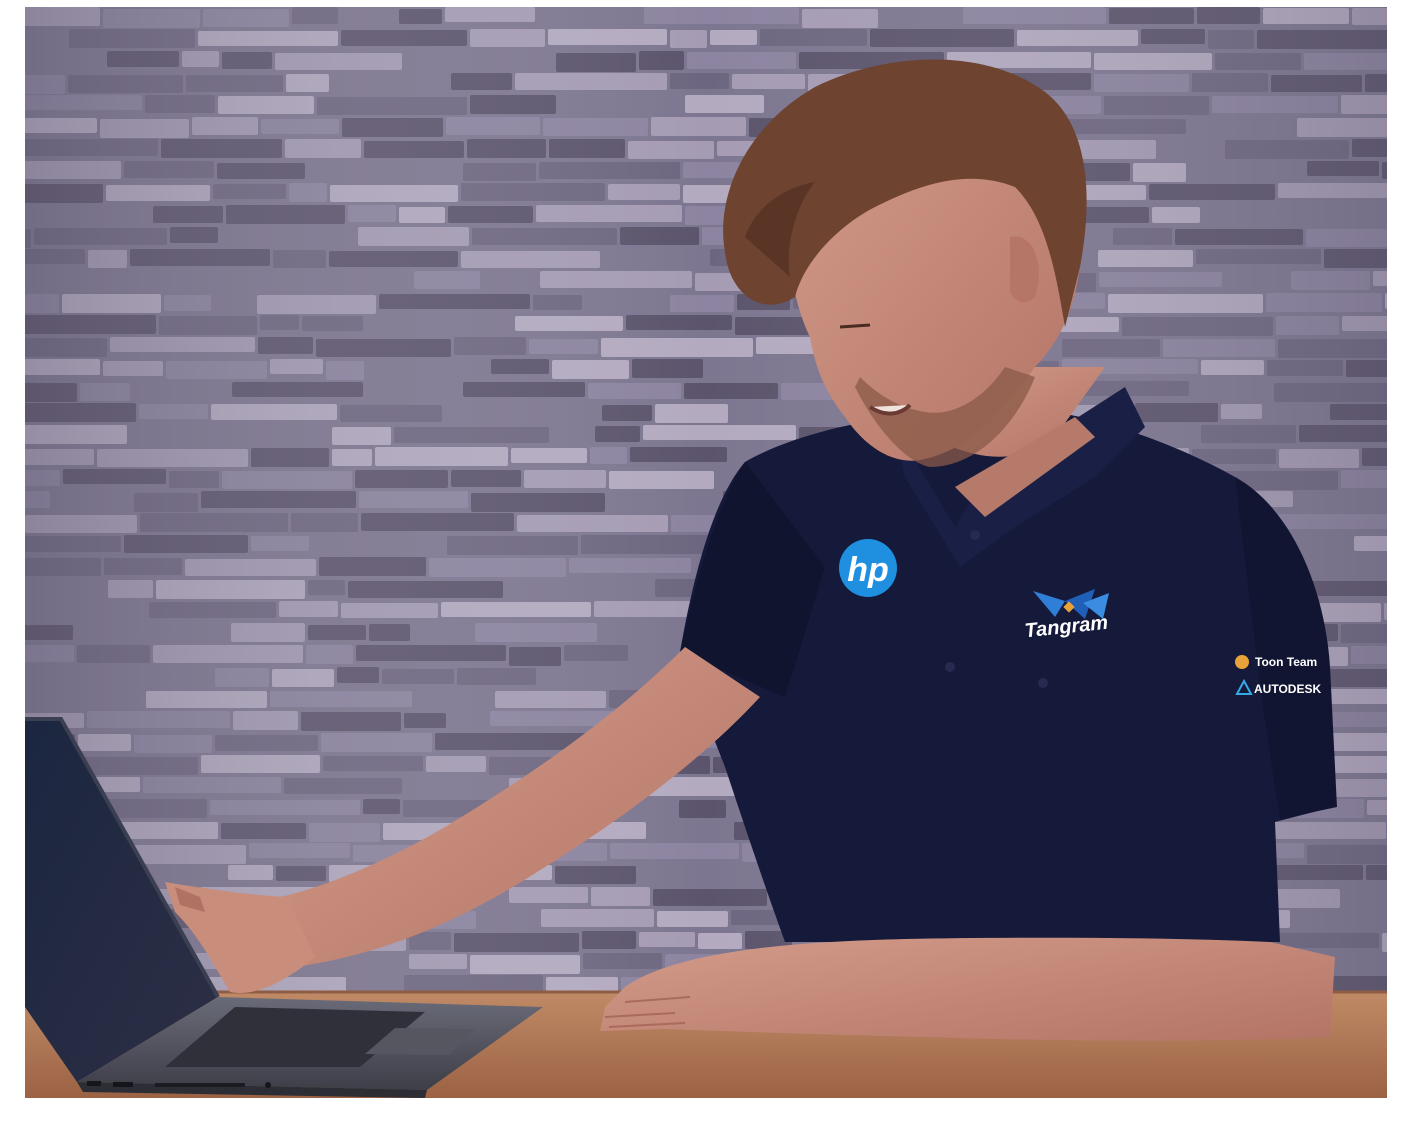  I want to click on hp-logo: hp, so click(868, 568).